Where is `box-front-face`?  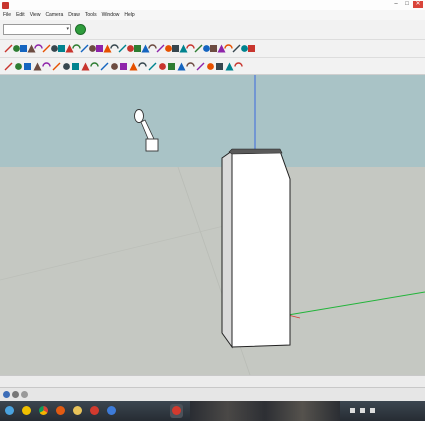 box-front-face is located at coordinates (261, 249).